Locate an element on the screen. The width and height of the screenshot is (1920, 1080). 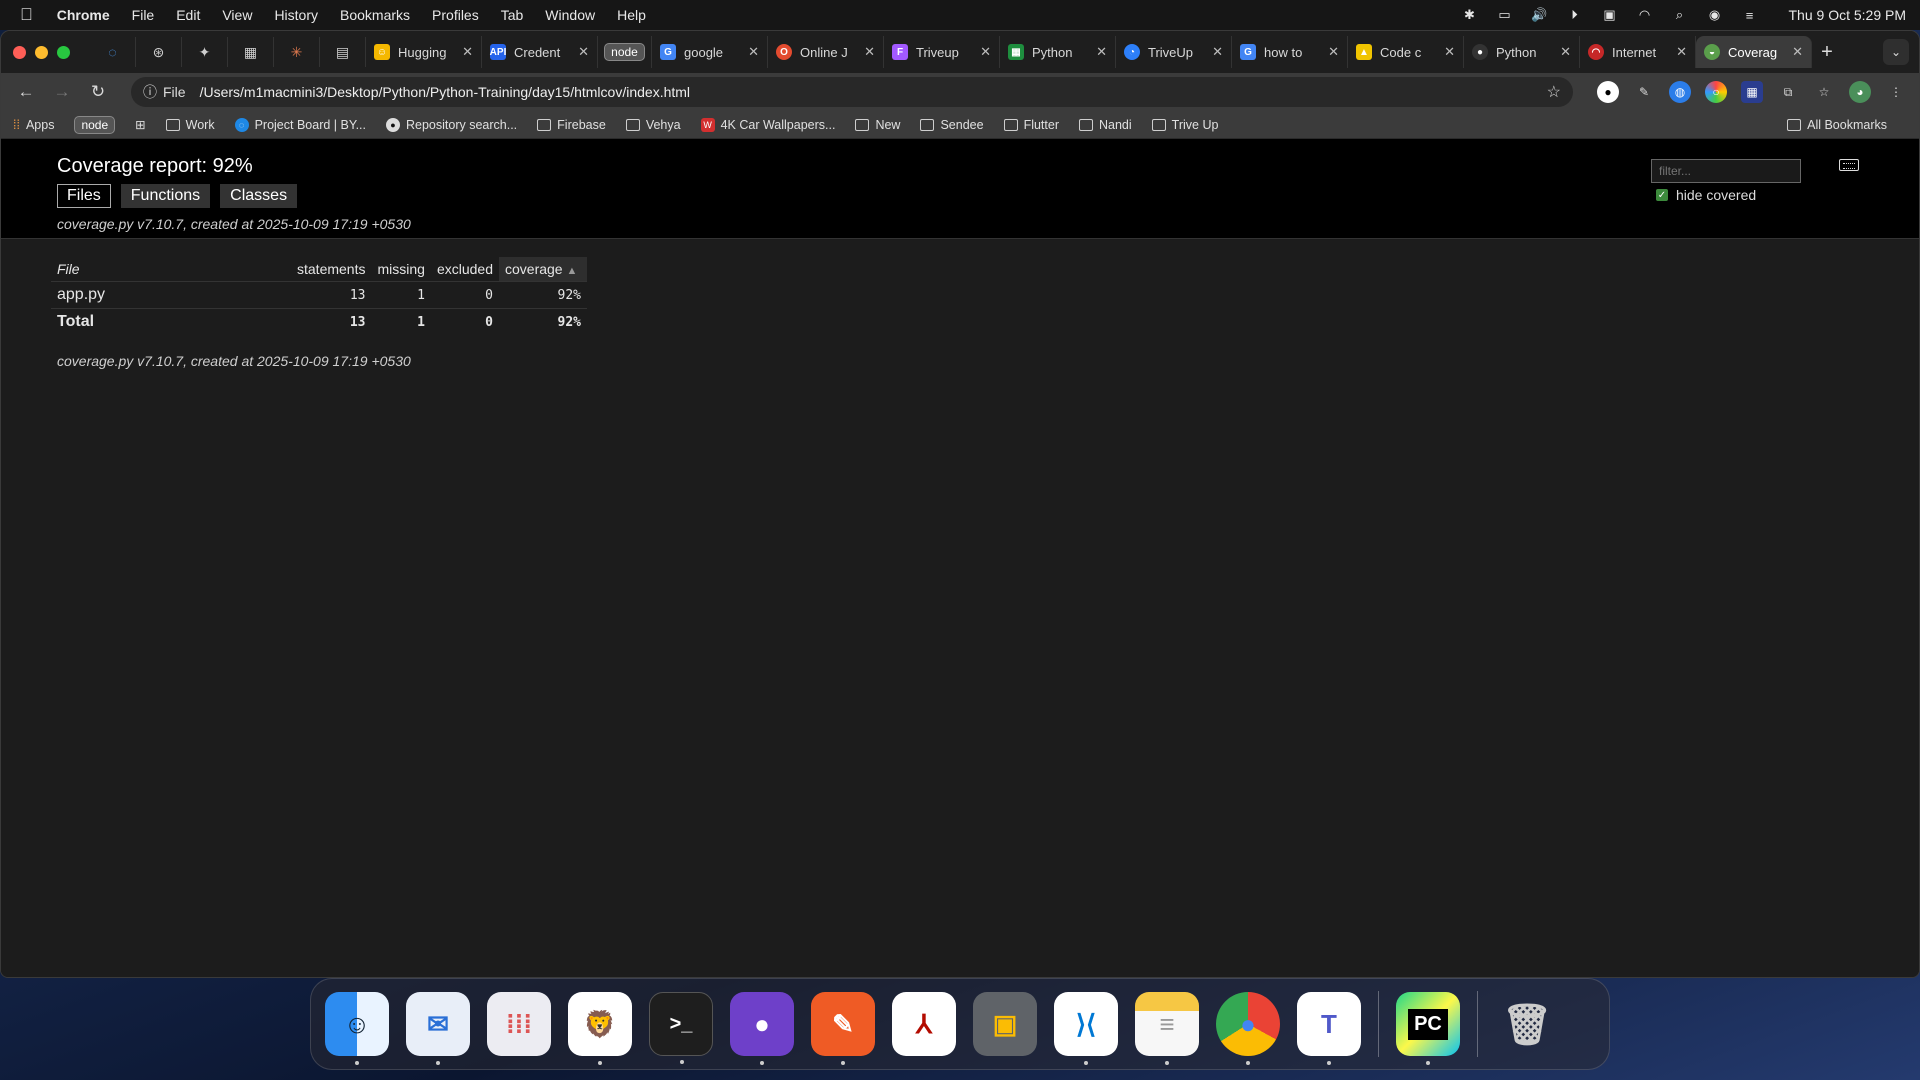
input-source-icon: ▭ is located at coordinates (1505, 15).